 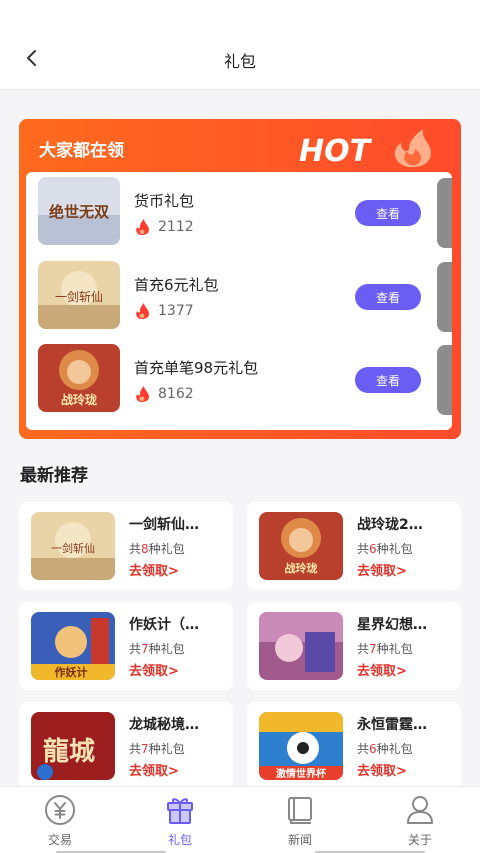 I want to click on hot-item: 战玲珑 首充单笔98元礼包 8162 查看, so click(x=239, y=379).